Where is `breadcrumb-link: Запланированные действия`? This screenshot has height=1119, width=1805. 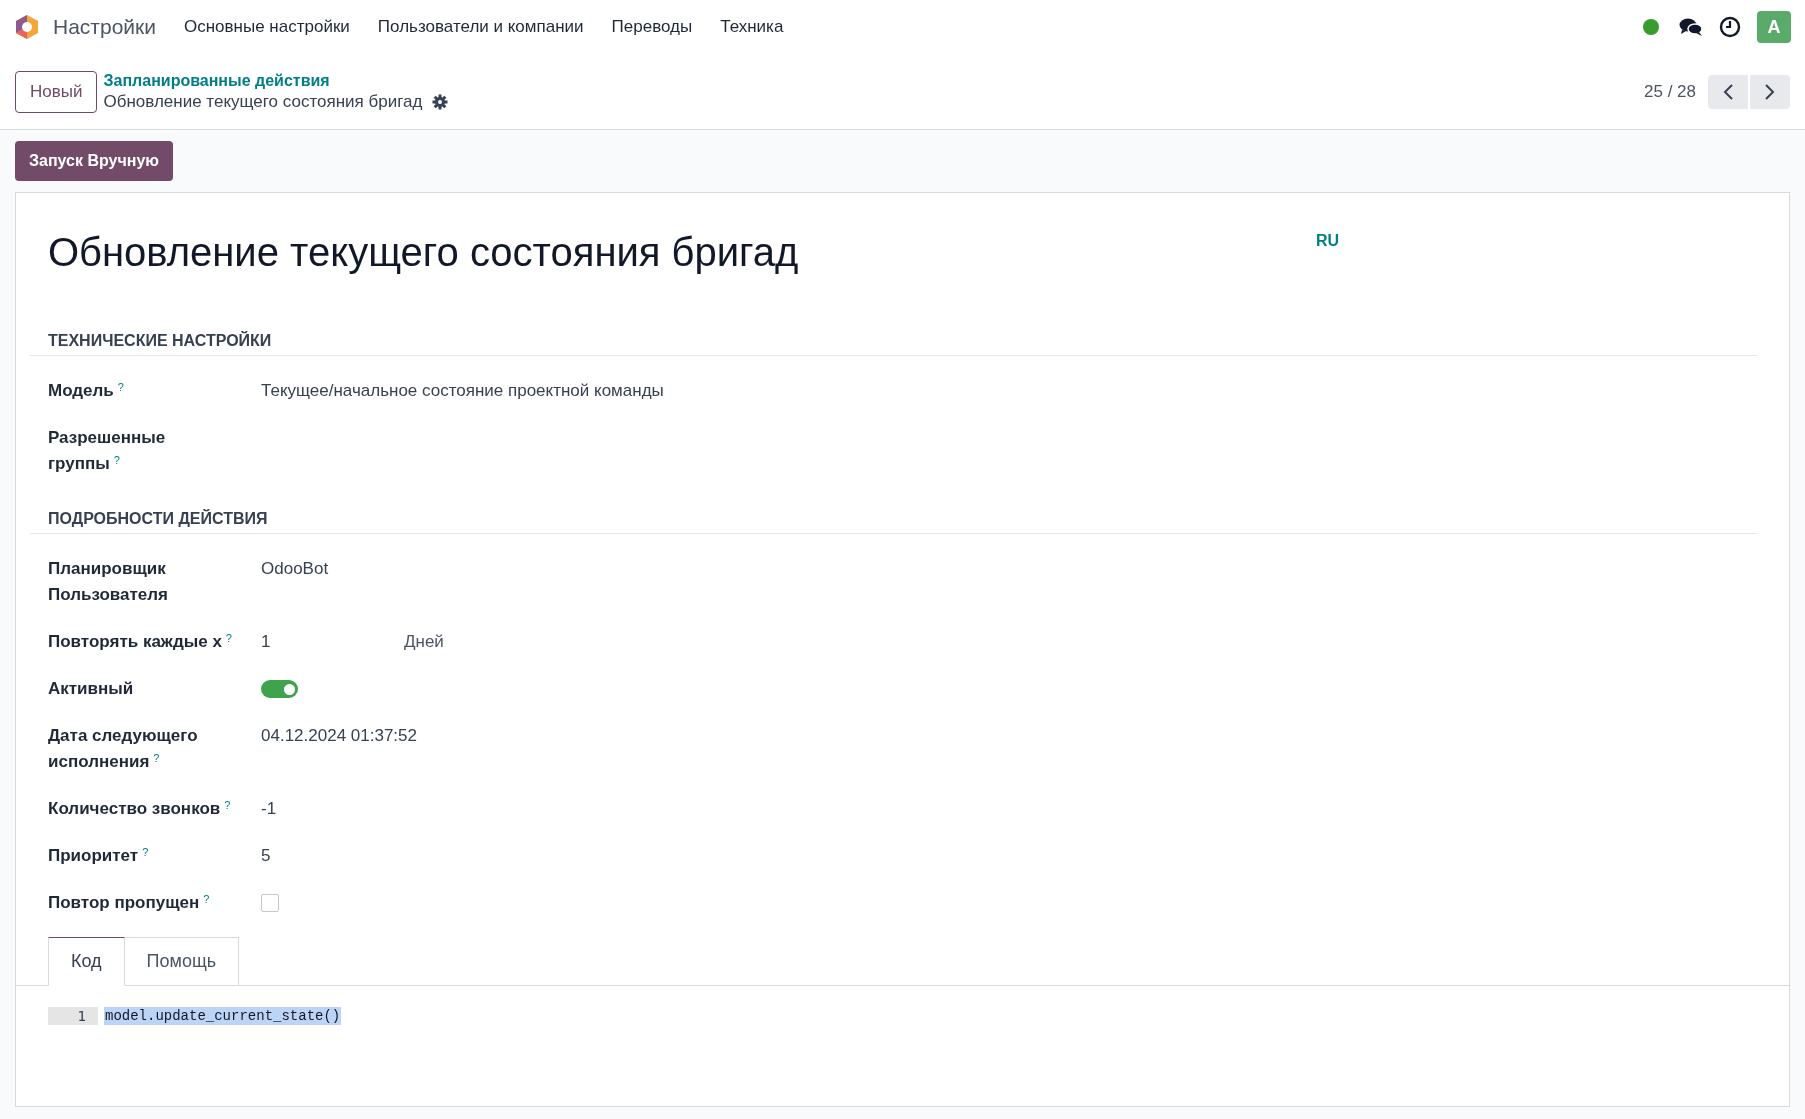
breadcrumb-link: Запланированные действия is located at coordinates (276, 80).